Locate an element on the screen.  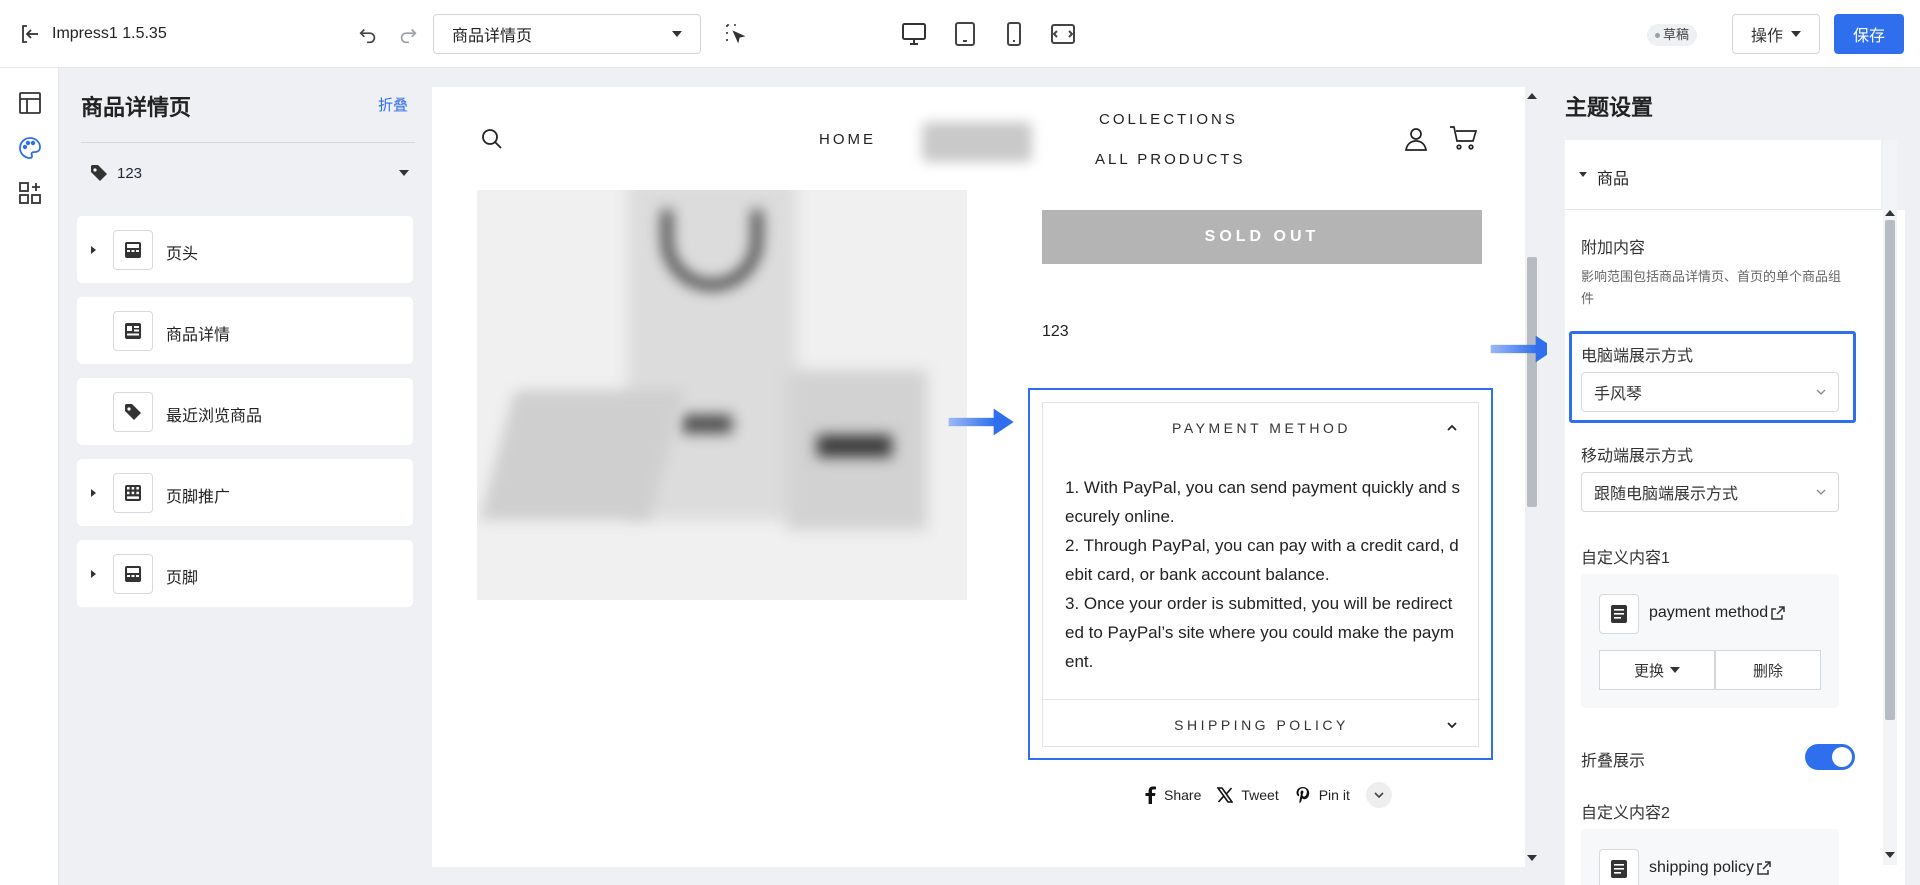
exit-icon is located at coordinates (30, 34).